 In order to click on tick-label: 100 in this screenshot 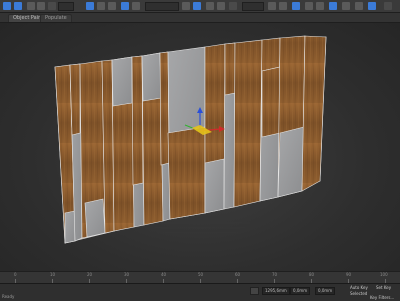, I will do `click(384, 274)`.